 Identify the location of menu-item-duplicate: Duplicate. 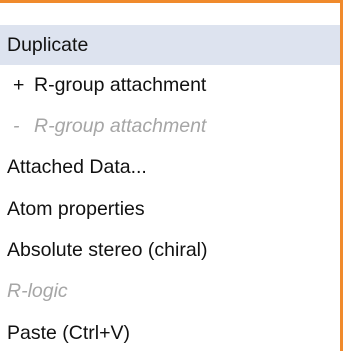
(170, 45).